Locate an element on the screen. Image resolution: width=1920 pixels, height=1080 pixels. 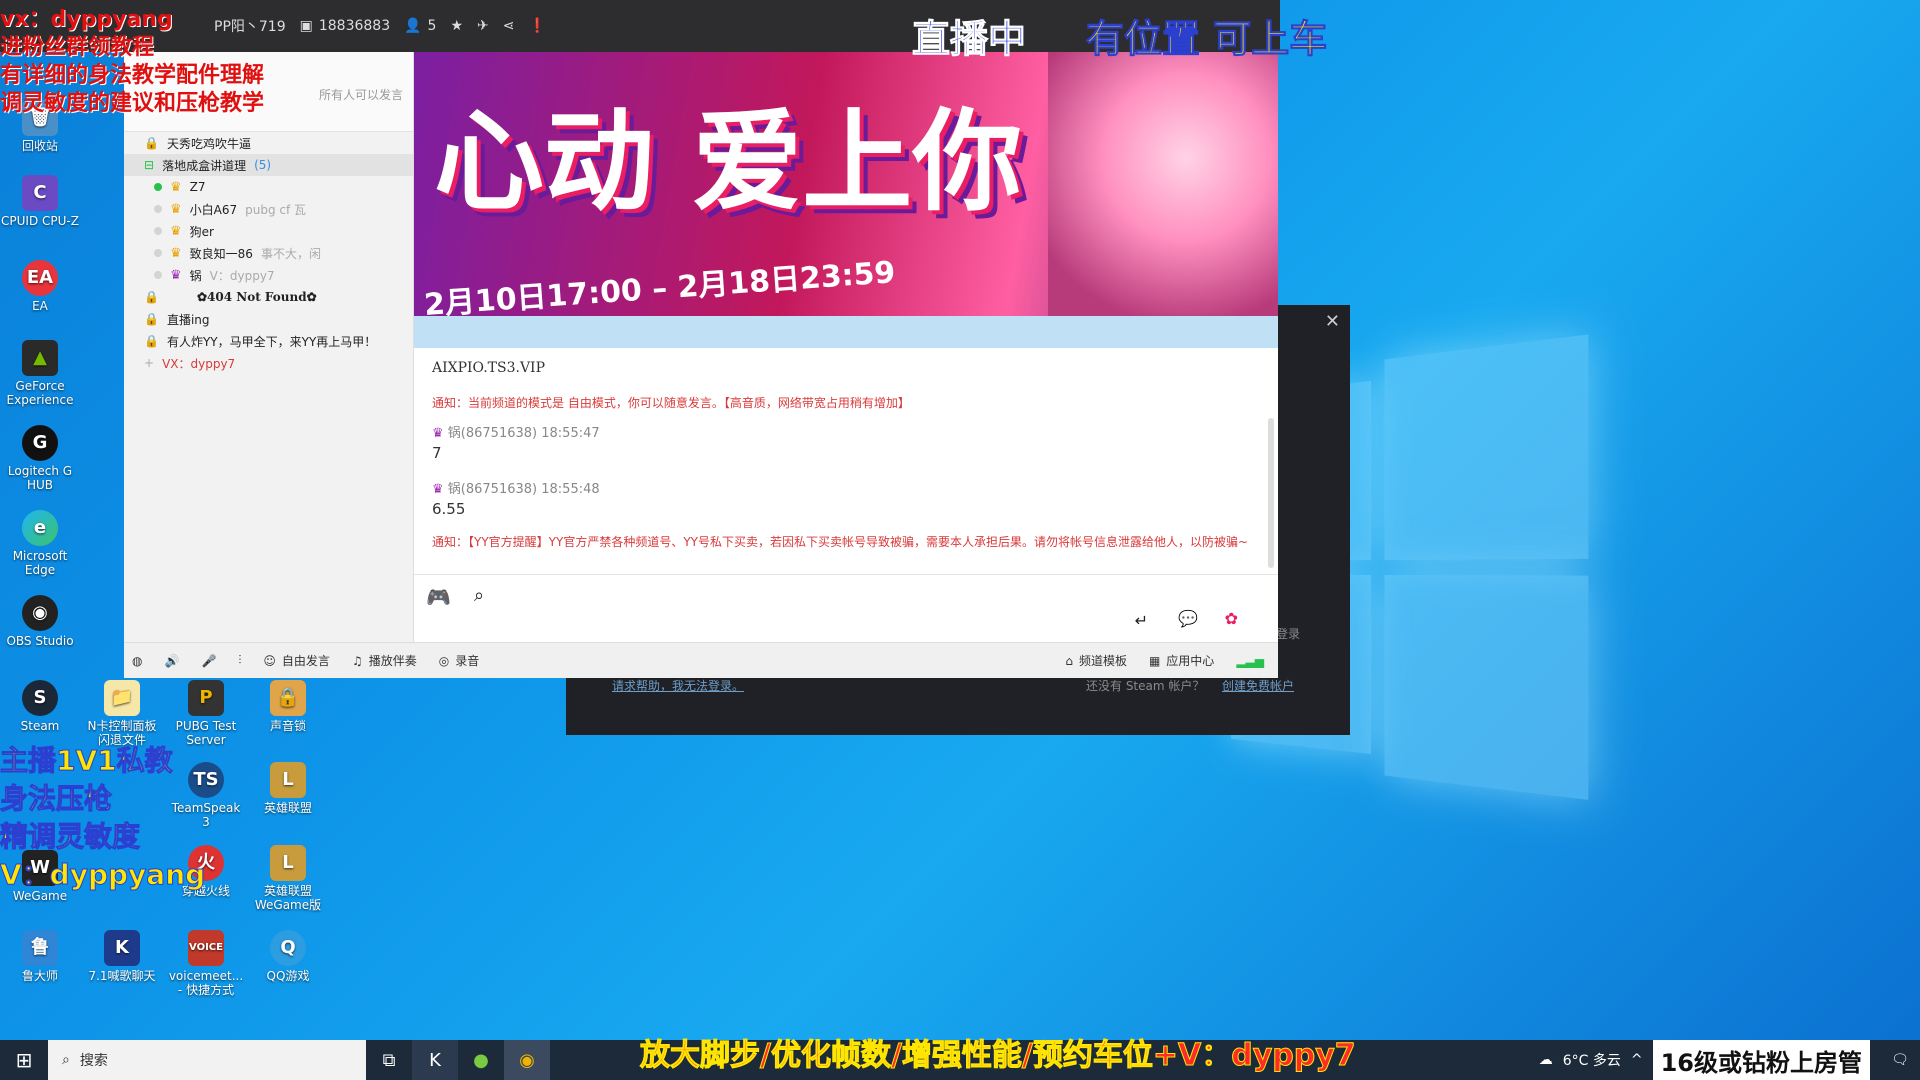
desktop-icon-sound-lock: 🔒 声音锁 is located at coordinates (288, 706).